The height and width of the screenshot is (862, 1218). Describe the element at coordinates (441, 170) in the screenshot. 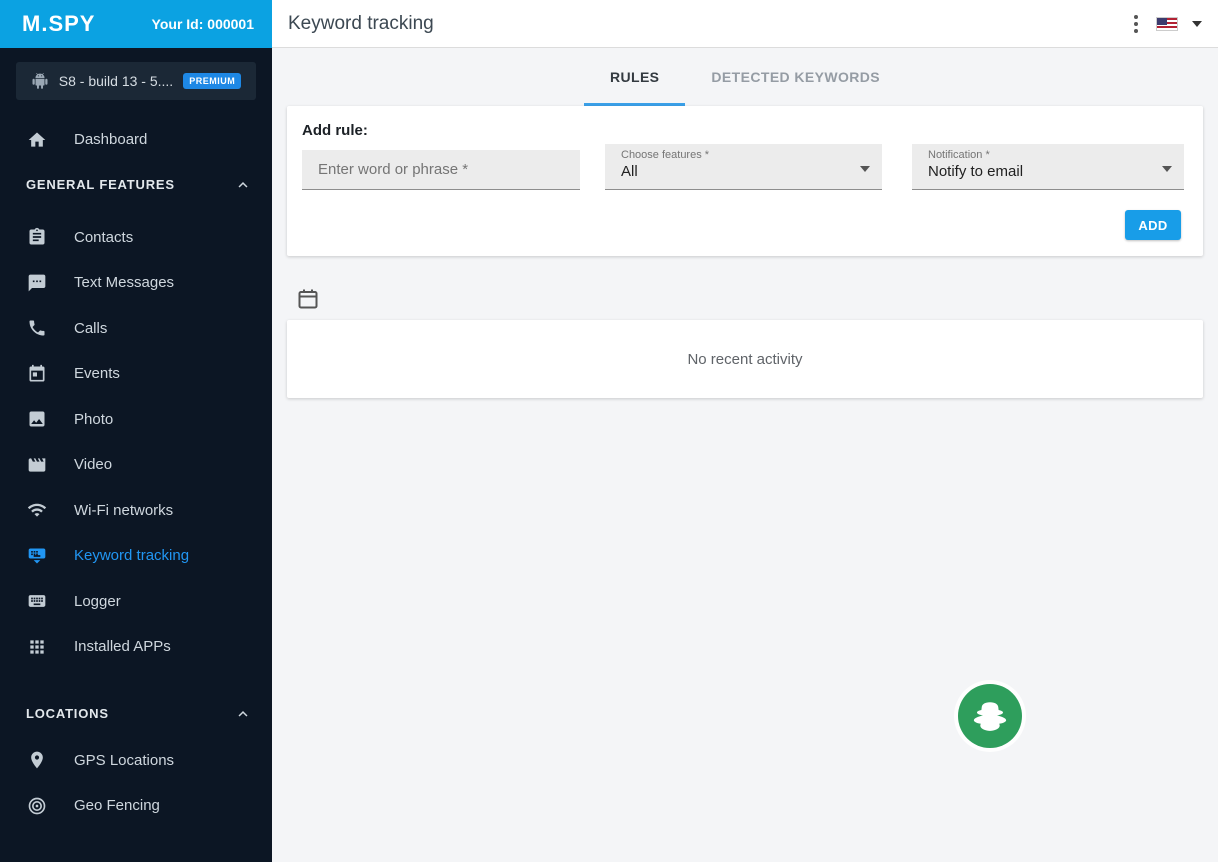

I see `keyword-input` at that location.